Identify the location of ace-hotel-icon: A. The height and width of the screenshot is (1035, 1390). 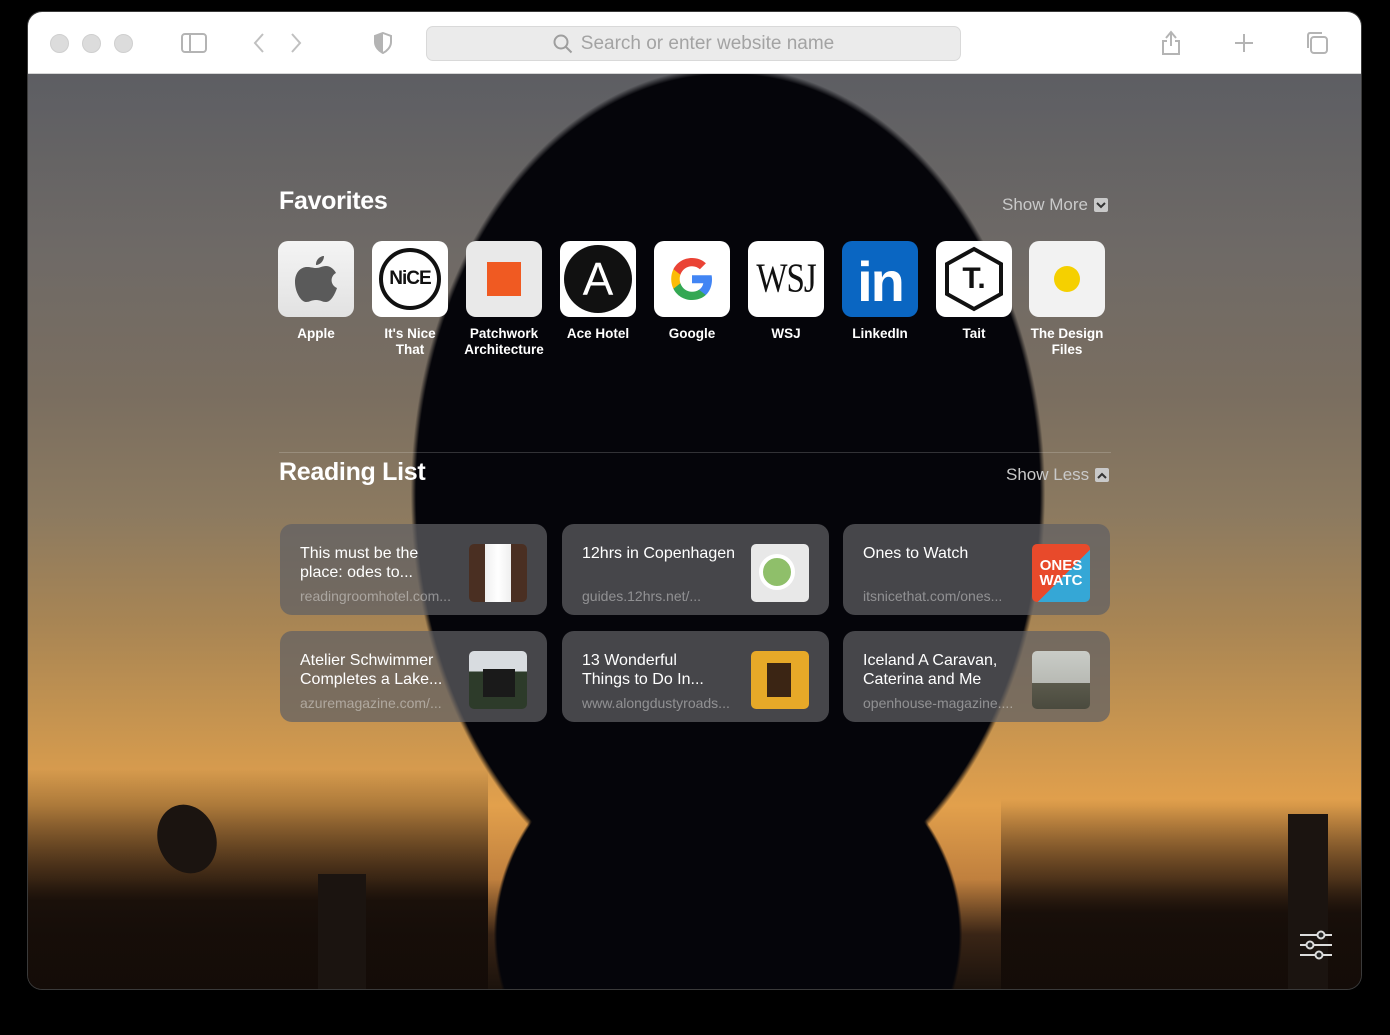
(598, 279).